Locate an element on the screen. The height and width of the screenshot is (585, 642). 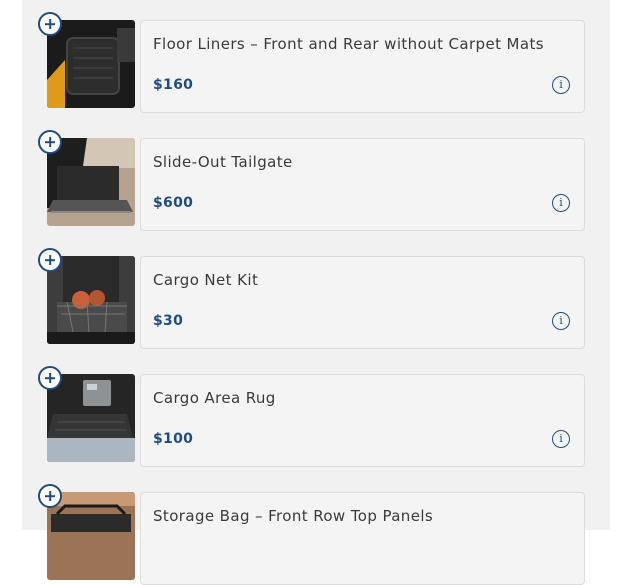
accessory-card: Storage Bag – Front Row Top Panels is located at coordinates (362, 538).